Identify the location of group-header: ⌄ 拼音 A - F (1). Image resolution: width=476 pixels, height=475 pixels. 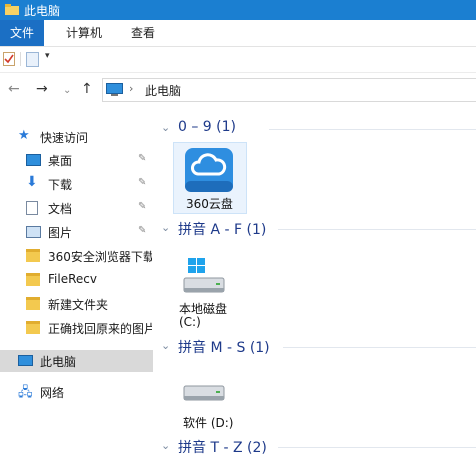
(314, 229).